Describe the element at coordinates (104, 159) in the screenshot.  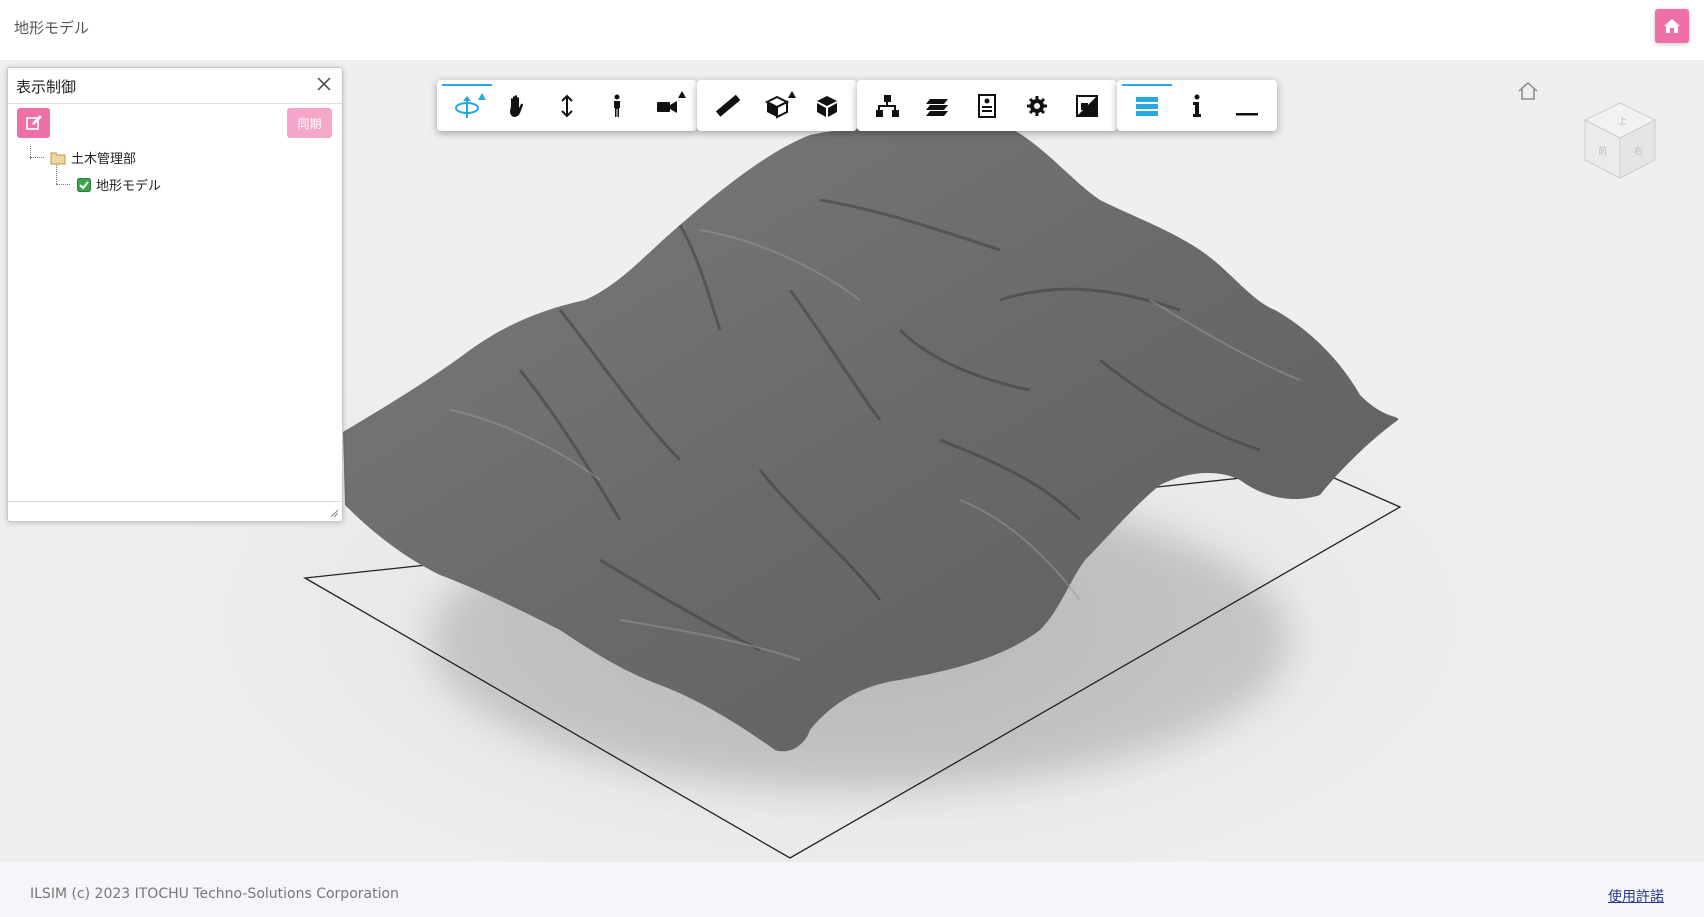
I see `tree-node-label: 土木管理部` at that location.